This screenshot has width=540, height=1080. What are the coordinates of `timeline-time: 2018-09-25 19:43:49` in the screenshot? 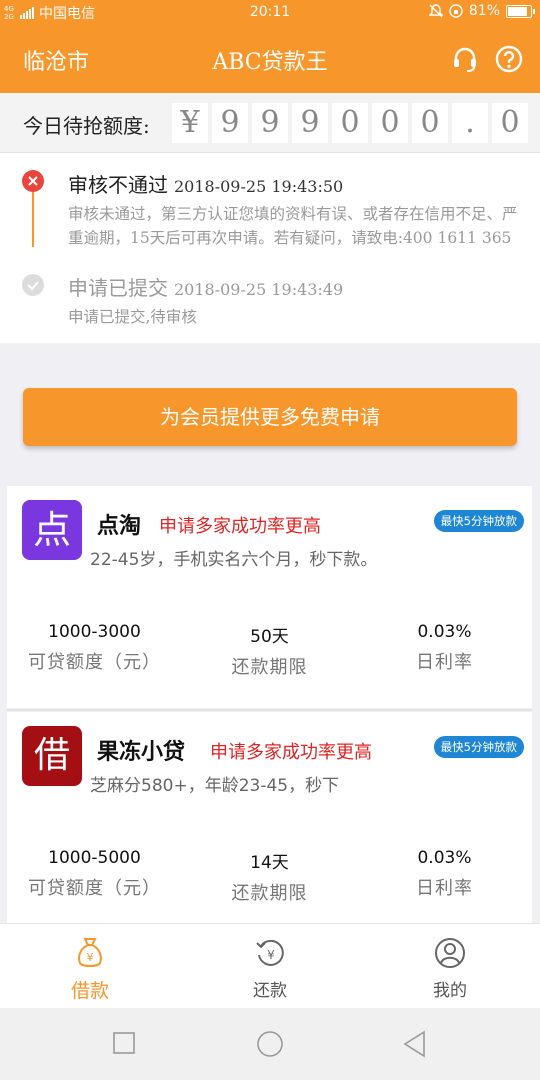 It's located at (259, 289).